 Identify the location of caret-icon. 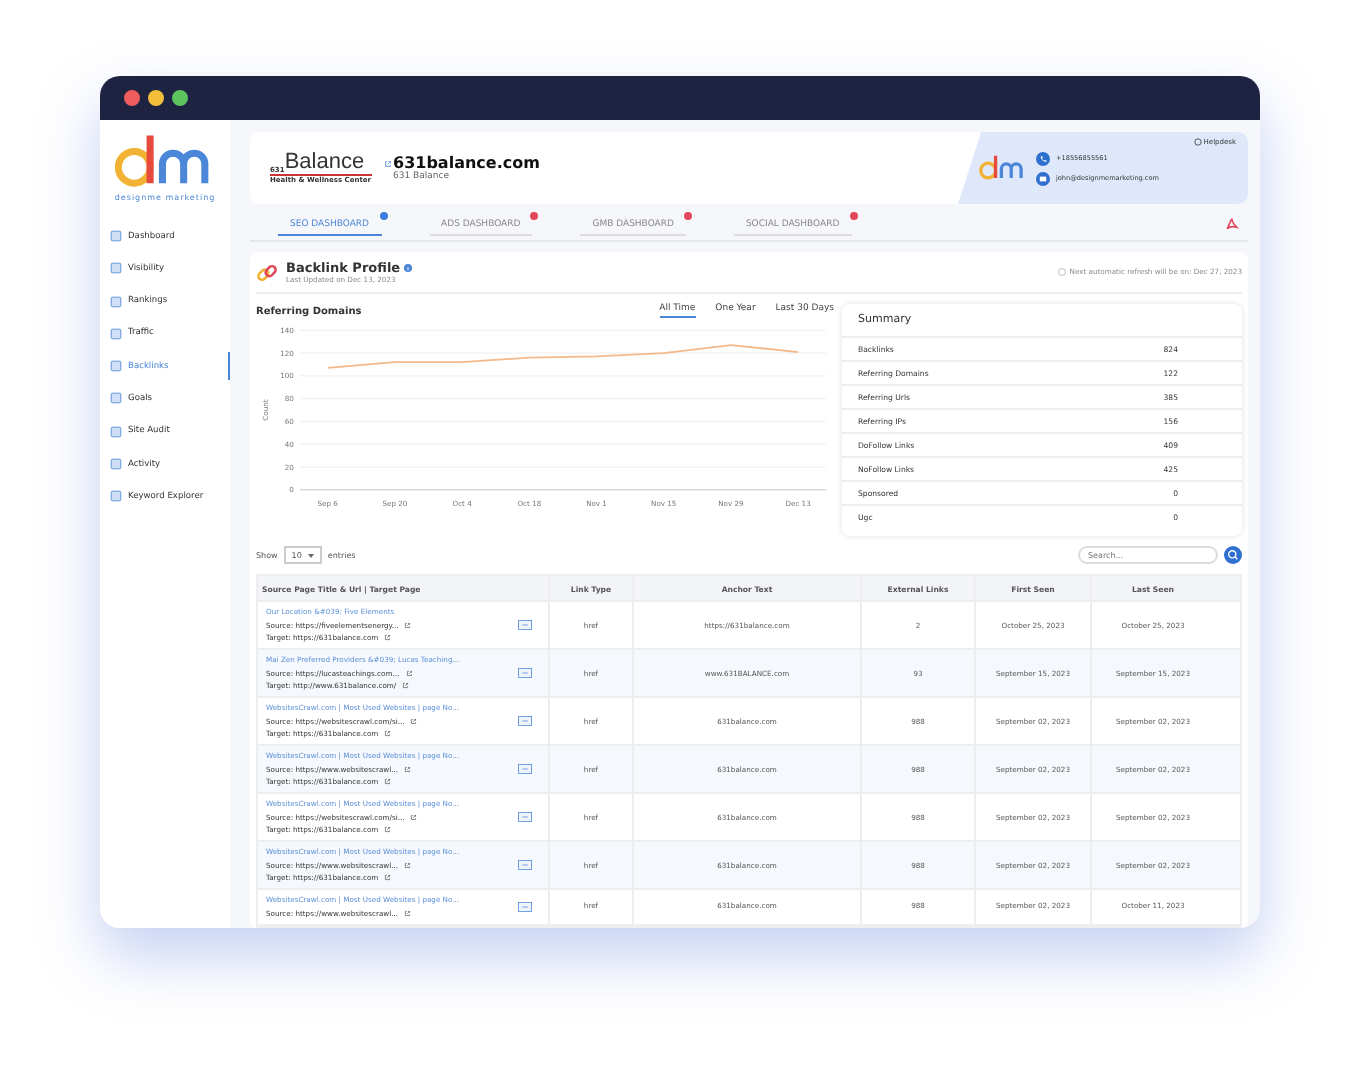
(310, 555).